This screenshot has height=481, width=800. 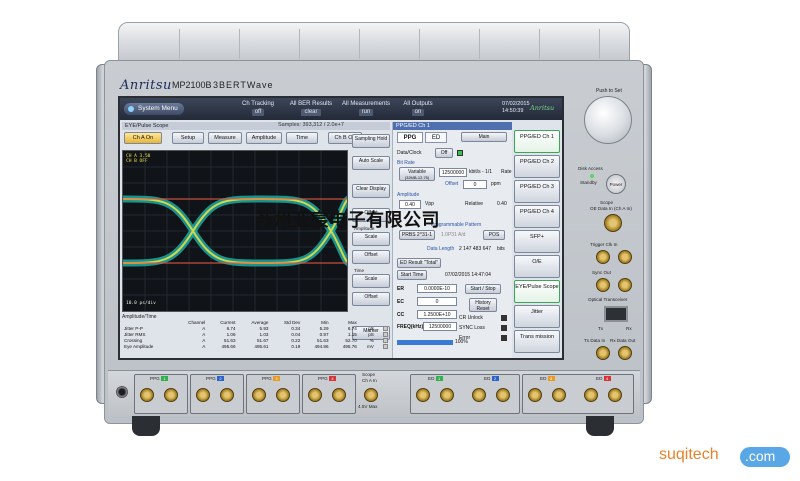 I want to click on ed-result-button: ED Result "Total", so click(x=419, y=263).